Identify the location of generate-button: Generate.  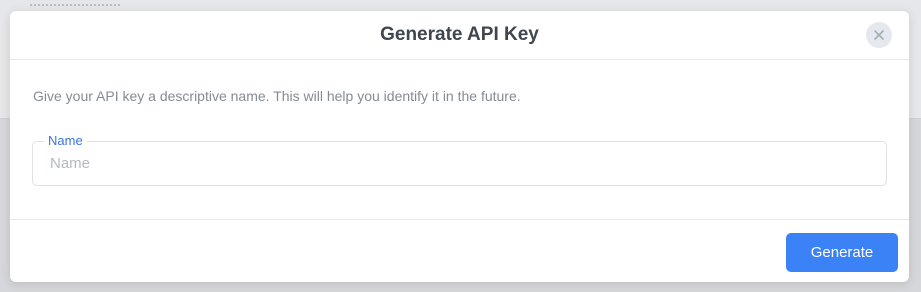
(842, 252).